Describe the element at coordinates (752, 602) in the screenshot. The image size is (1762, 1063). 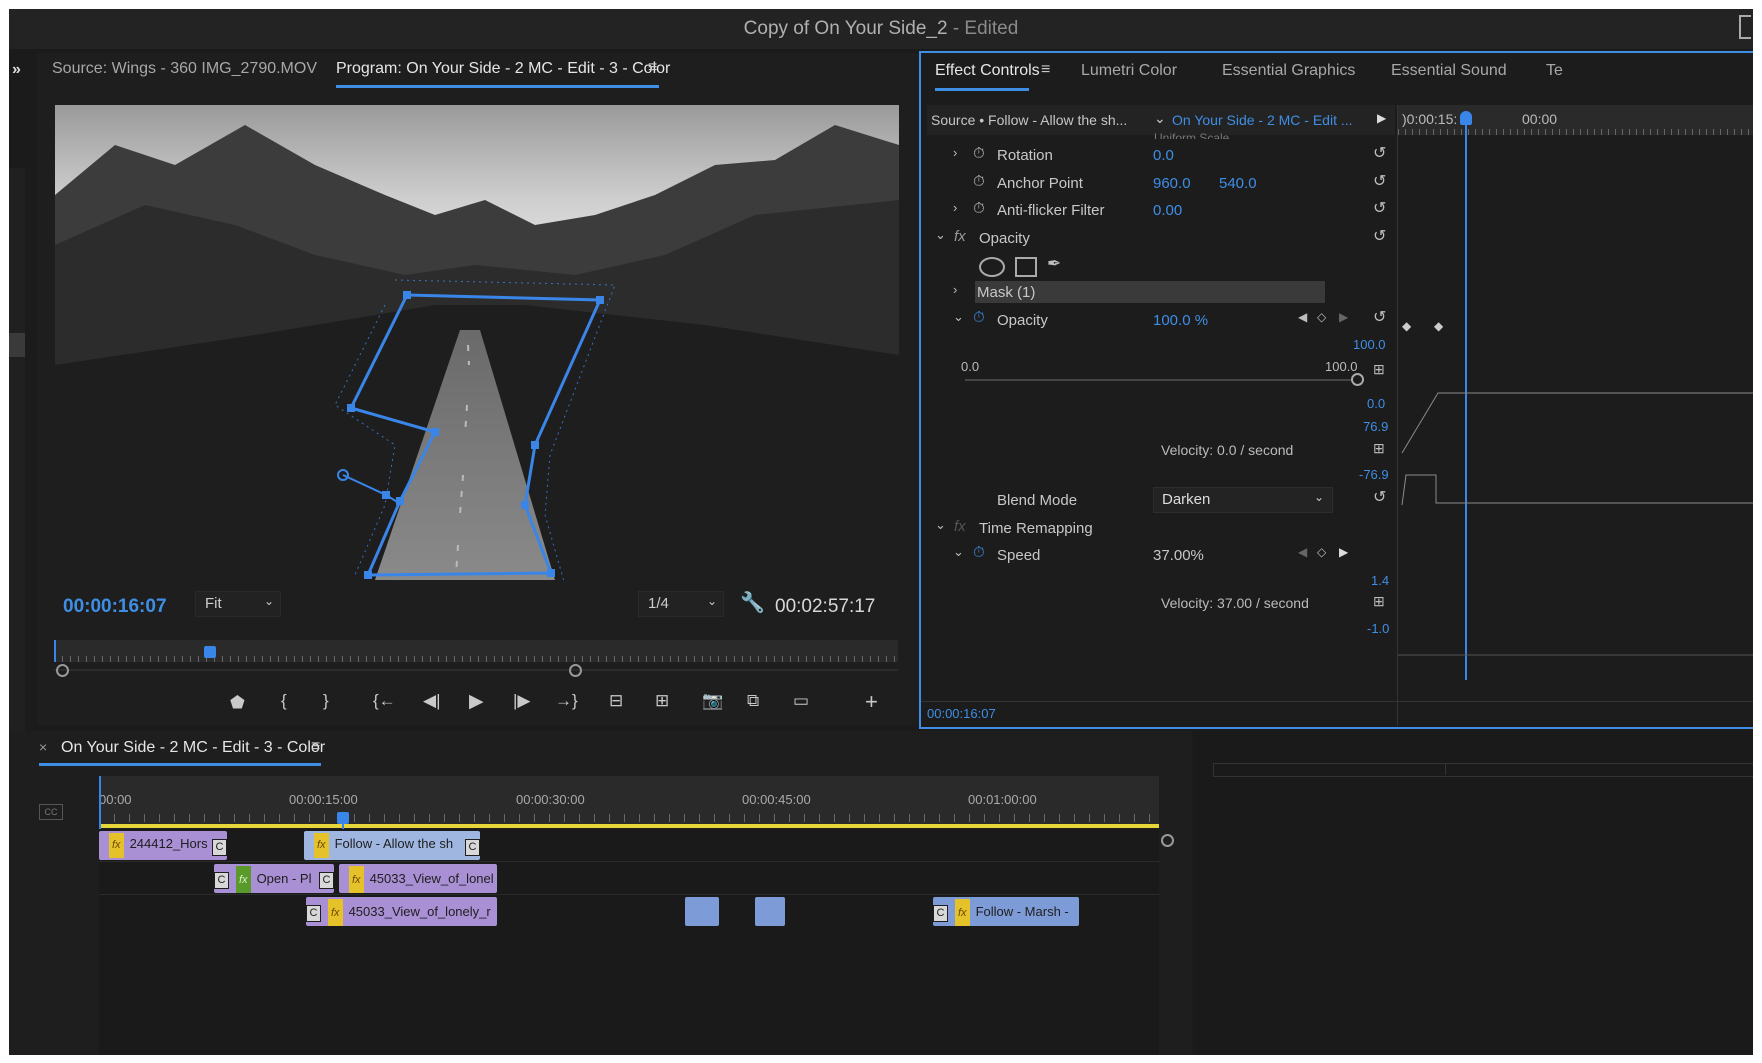
I see `wrench-icon: 🔧` at that location.